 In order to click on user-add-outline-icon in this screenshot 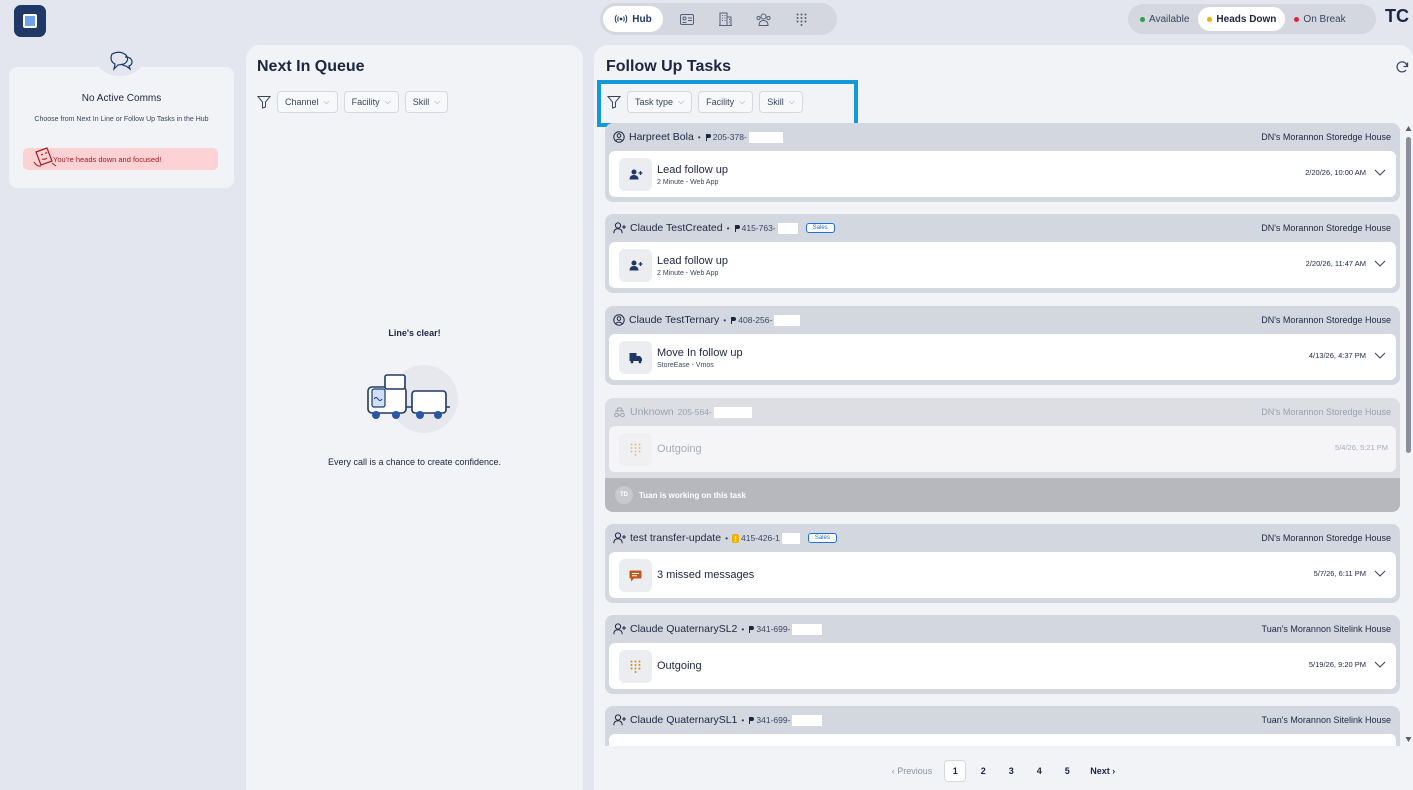, I will do `click(619, 720)`.